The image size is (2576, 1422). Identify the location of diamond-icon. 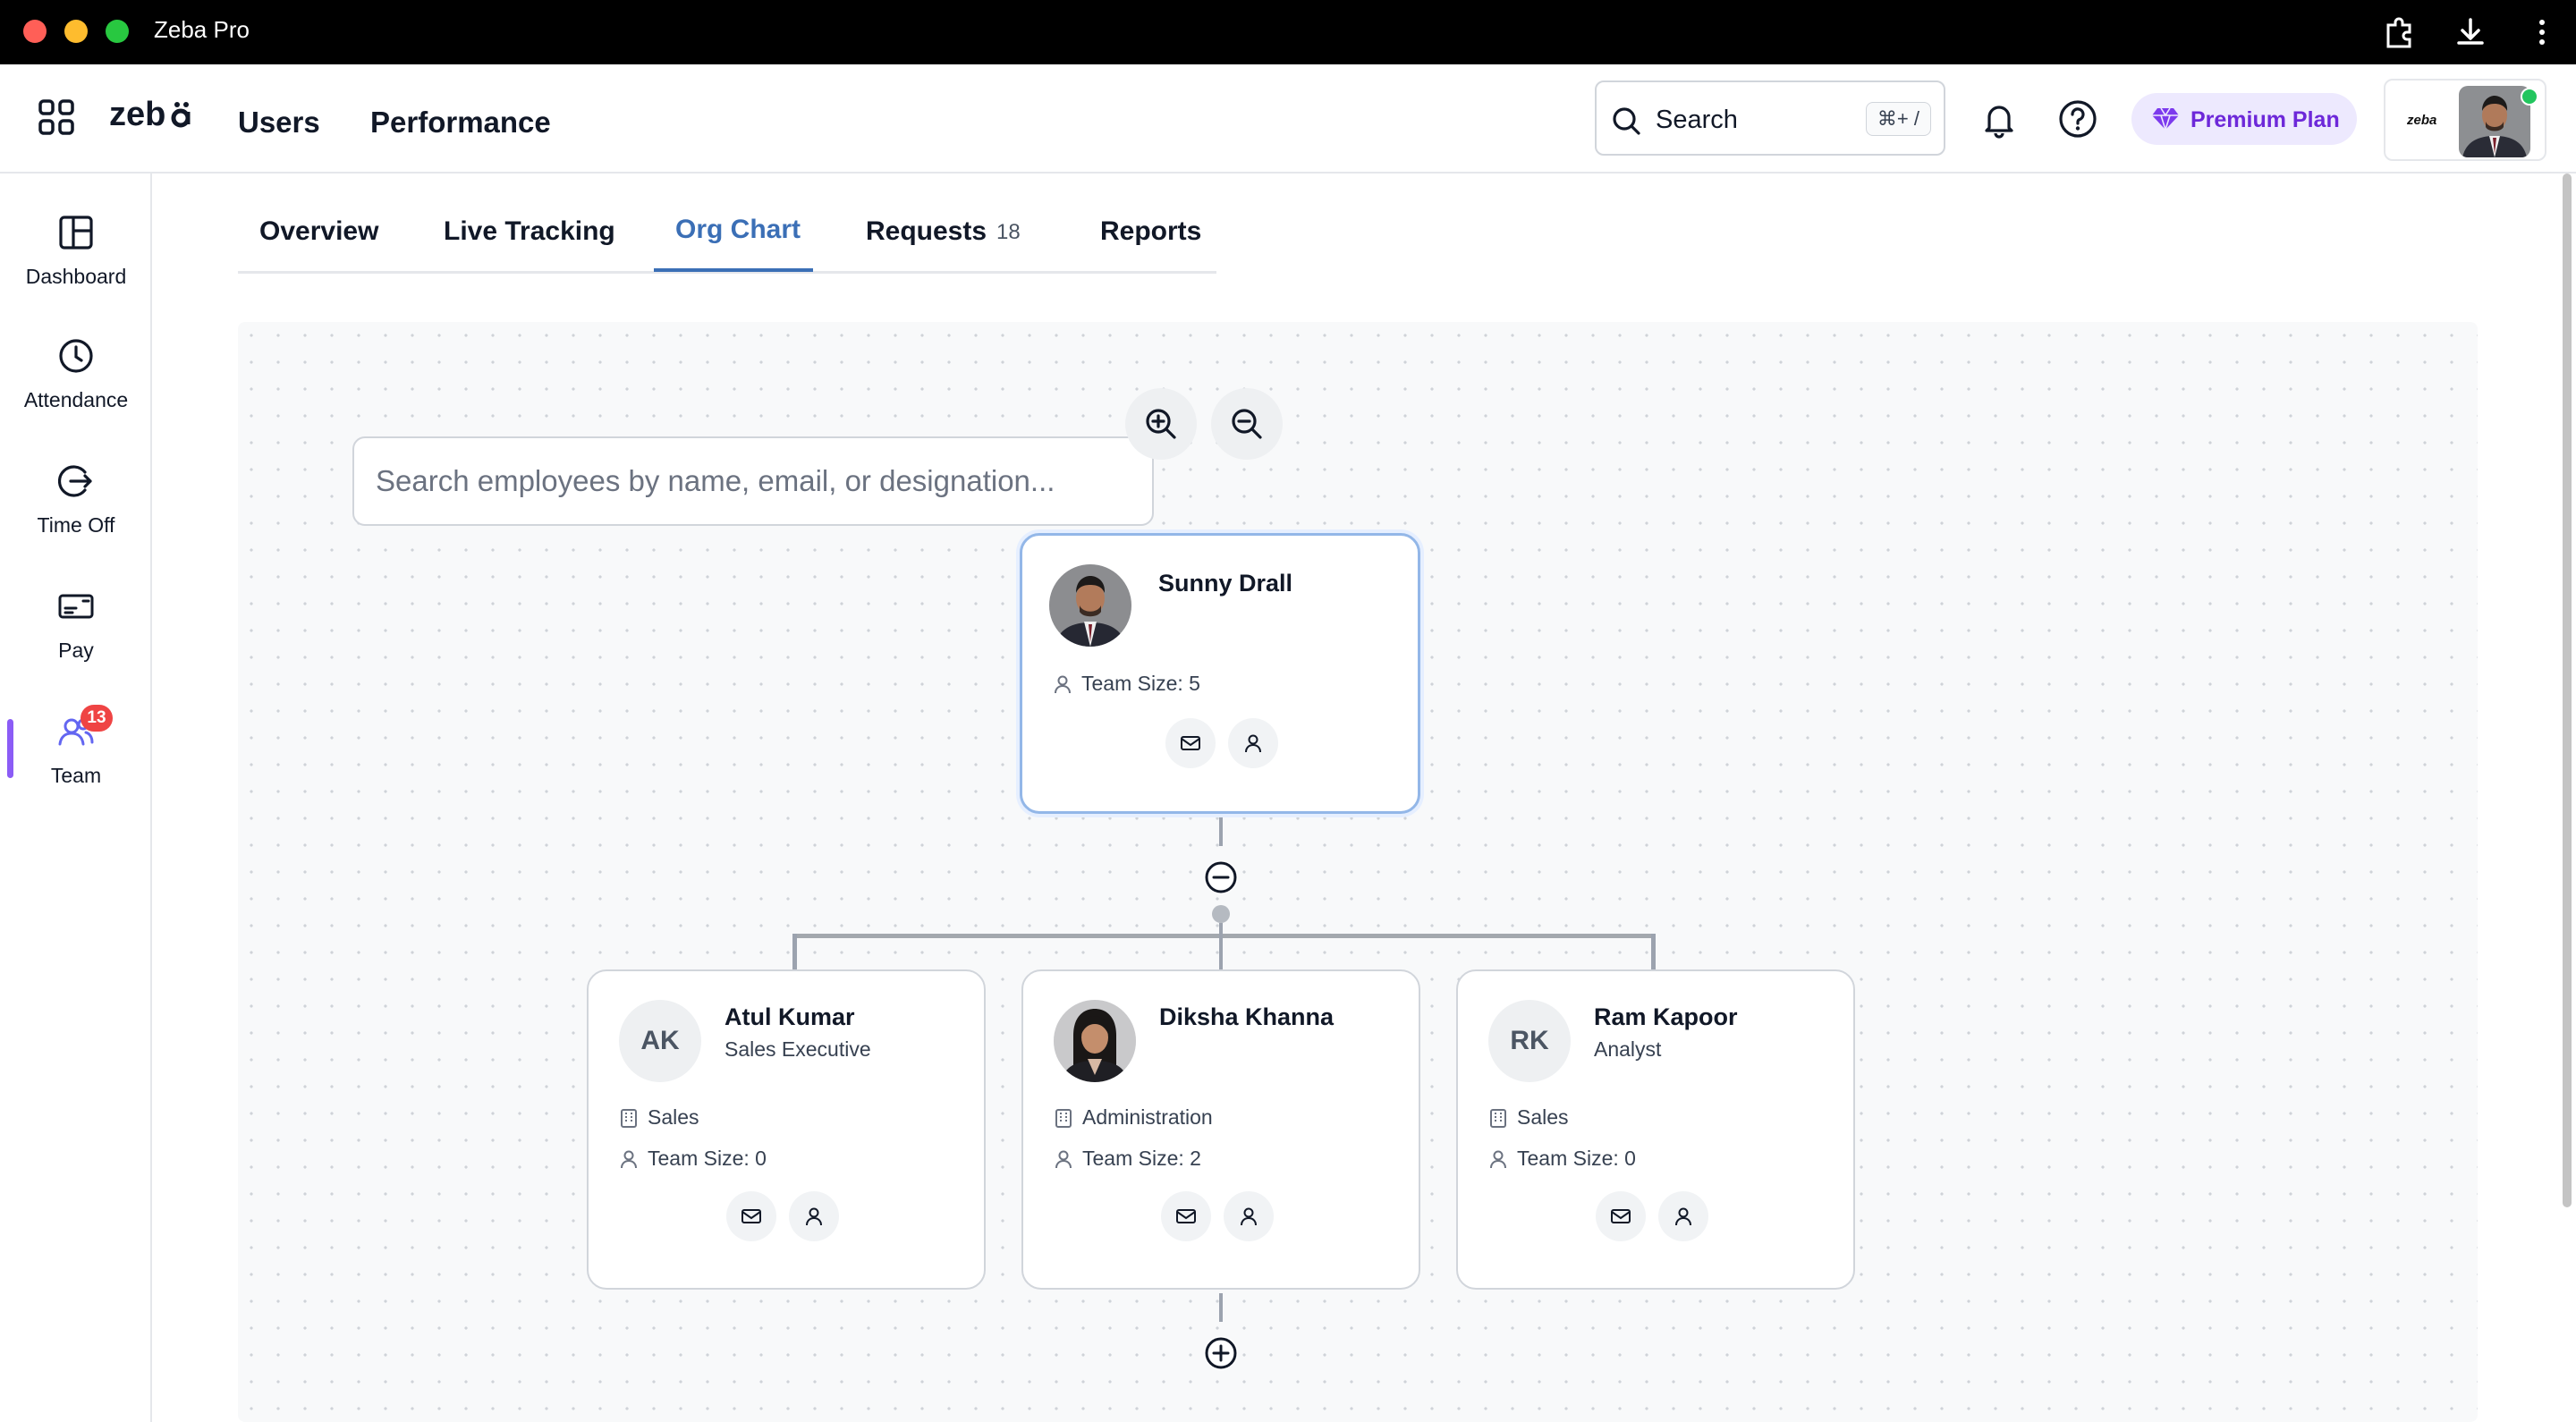
(2165, 119).